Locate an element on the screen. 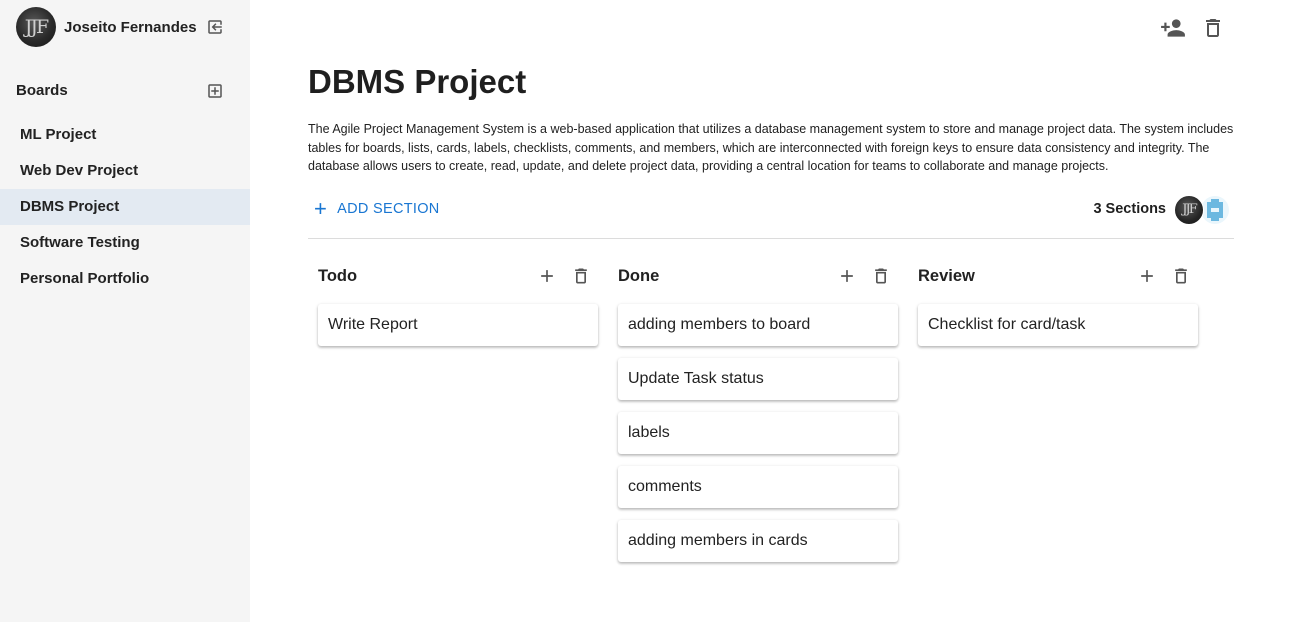 This screenshot has width=1291, height=622. member-avatar: JJF is located at coordinates (1189, 210).